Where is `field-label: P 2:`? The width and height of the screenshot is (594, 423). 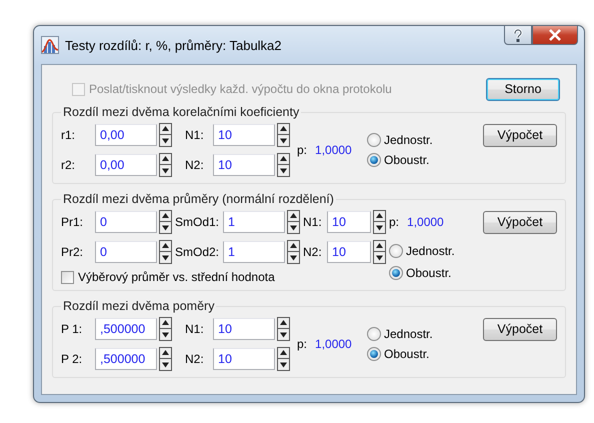 field-label: P 2: is located at coordinates (71, 359).